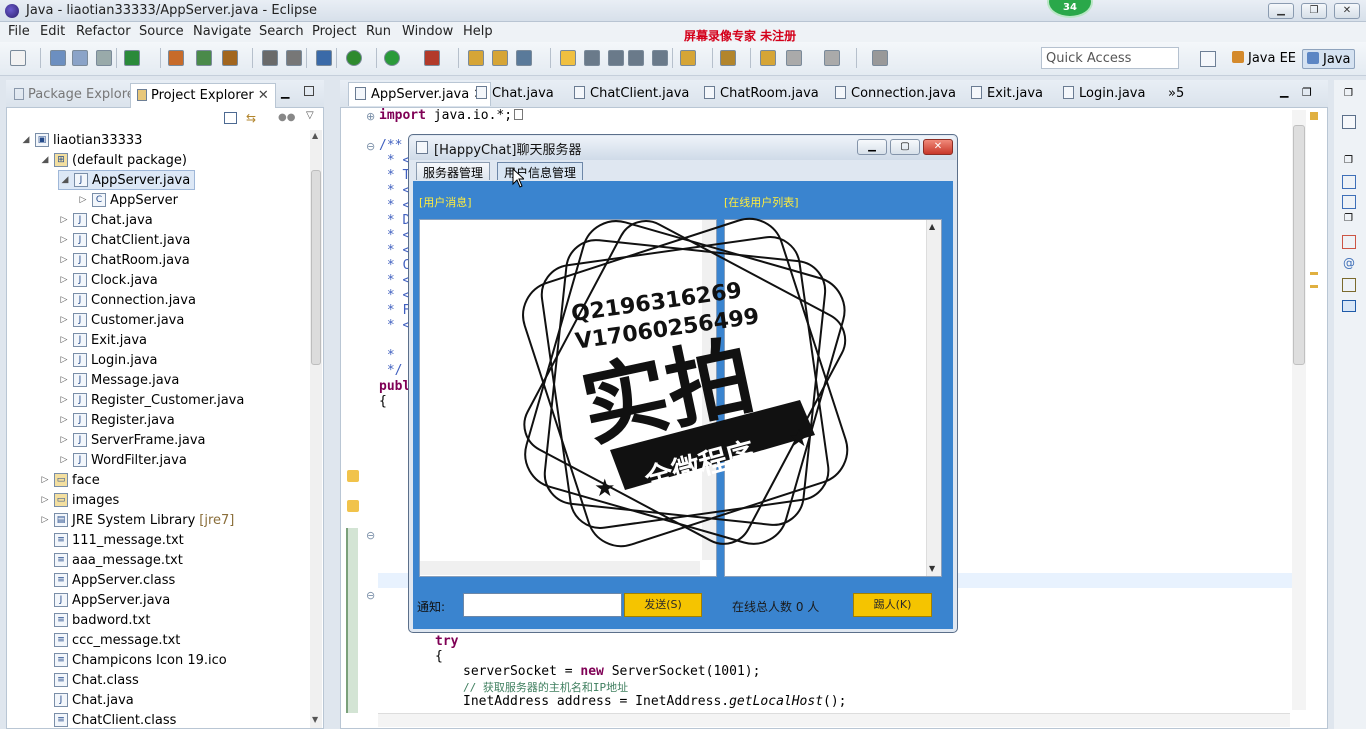 This screenshot has height=729, width=1366. Describe the element at coordinates (81, 140) in the screenshot. I see `tree-item: ◢ ▣ liaotian33333` at that location.